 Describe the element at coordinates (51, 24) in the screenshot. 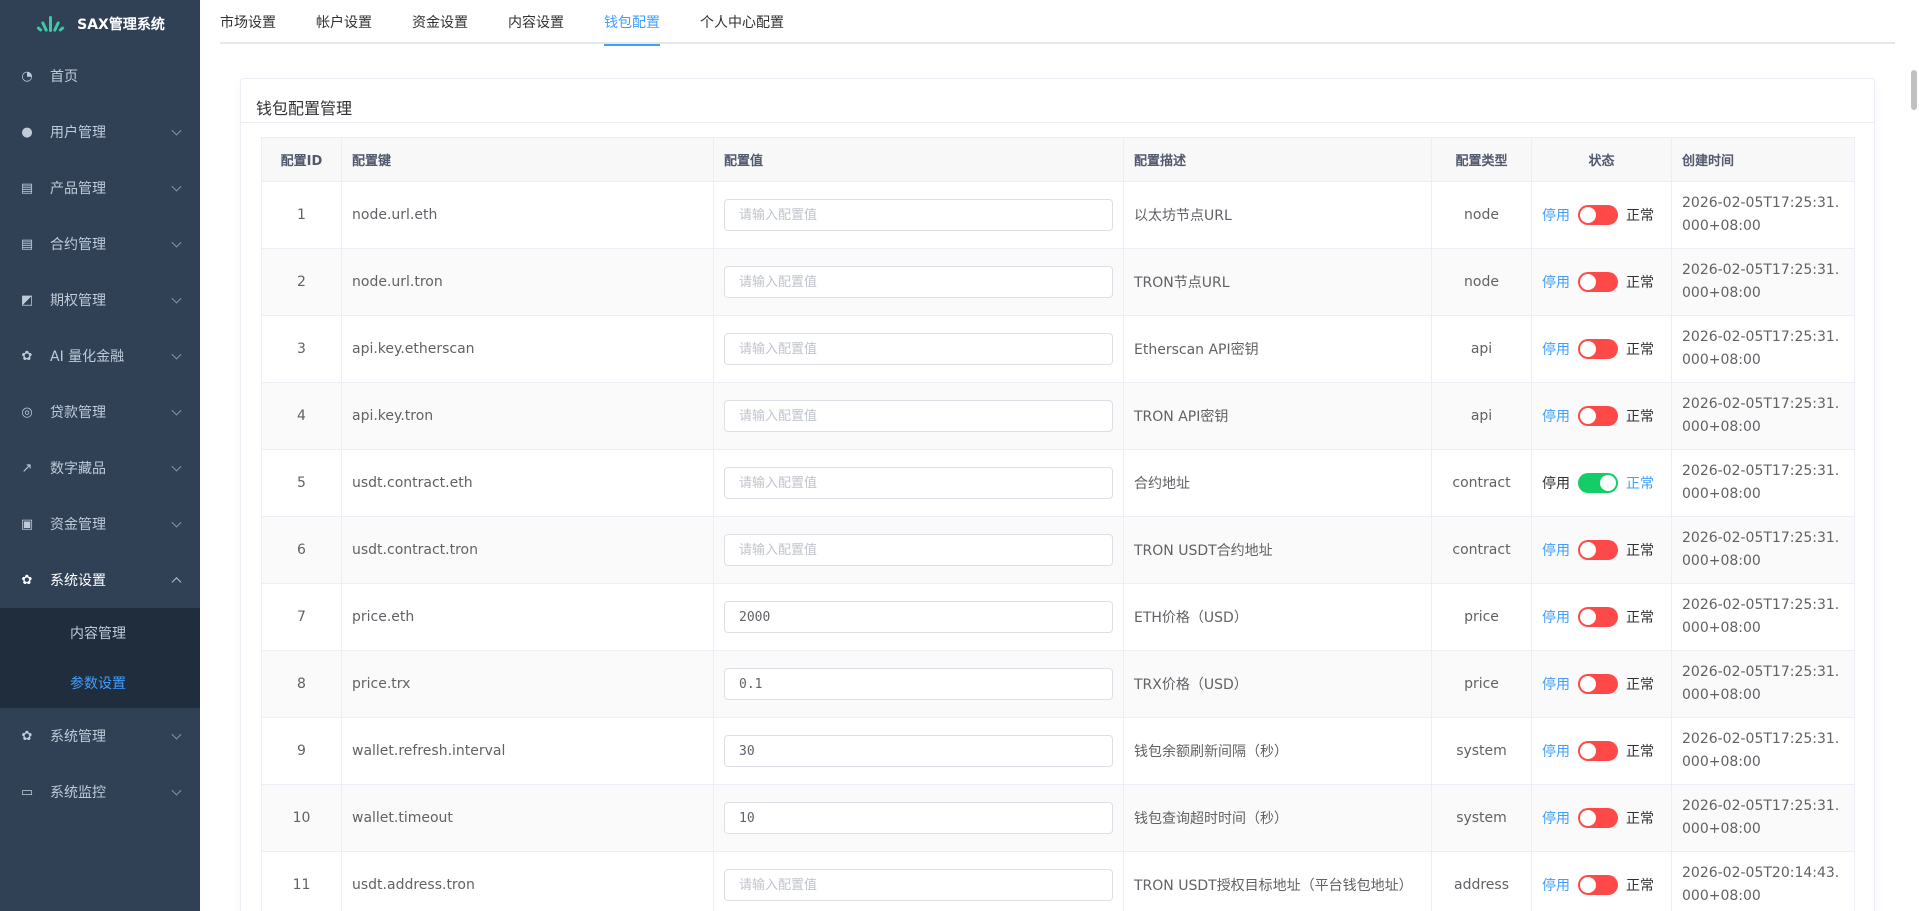

I see `logo-icon` at that location.